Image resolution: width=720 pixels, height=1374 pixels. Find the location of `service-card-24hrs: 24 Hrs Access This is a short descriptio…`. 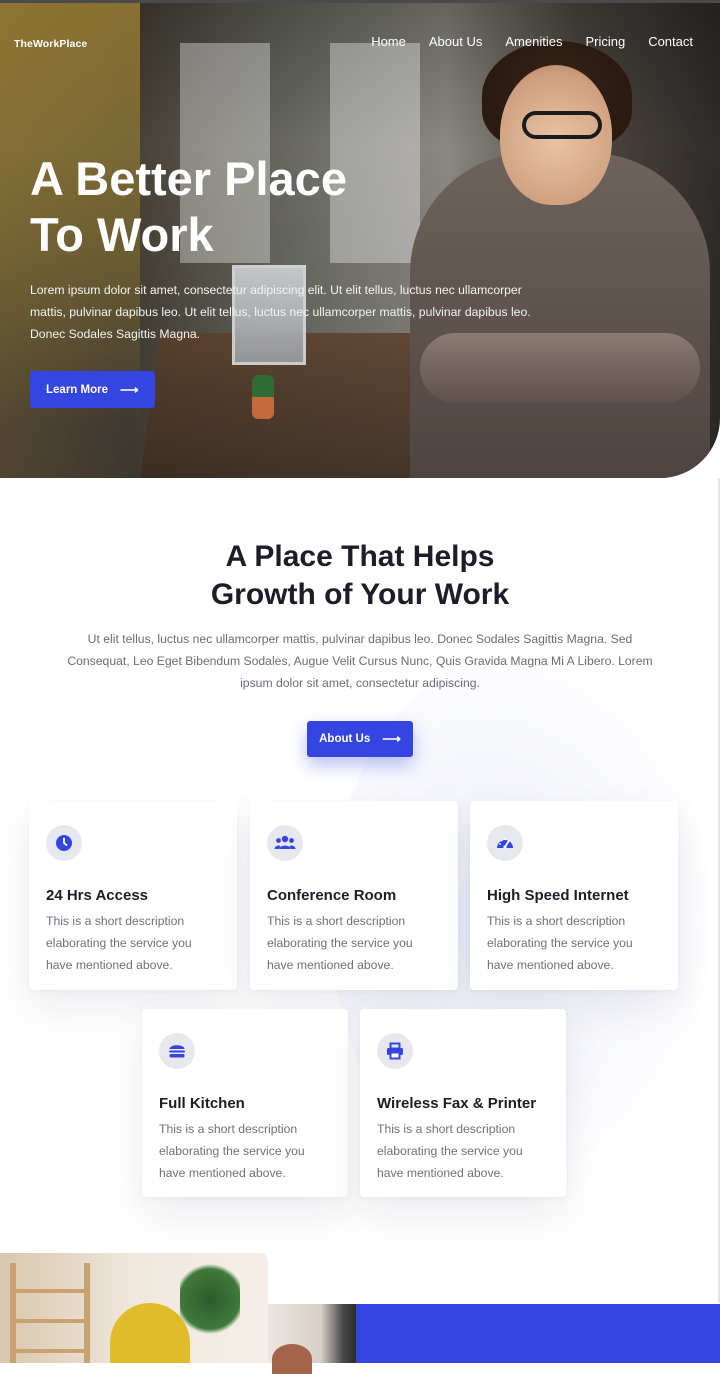

service-card-24hrs: 24 Hrs Access This is a short descriptio… is located at coordinates (133, 895).